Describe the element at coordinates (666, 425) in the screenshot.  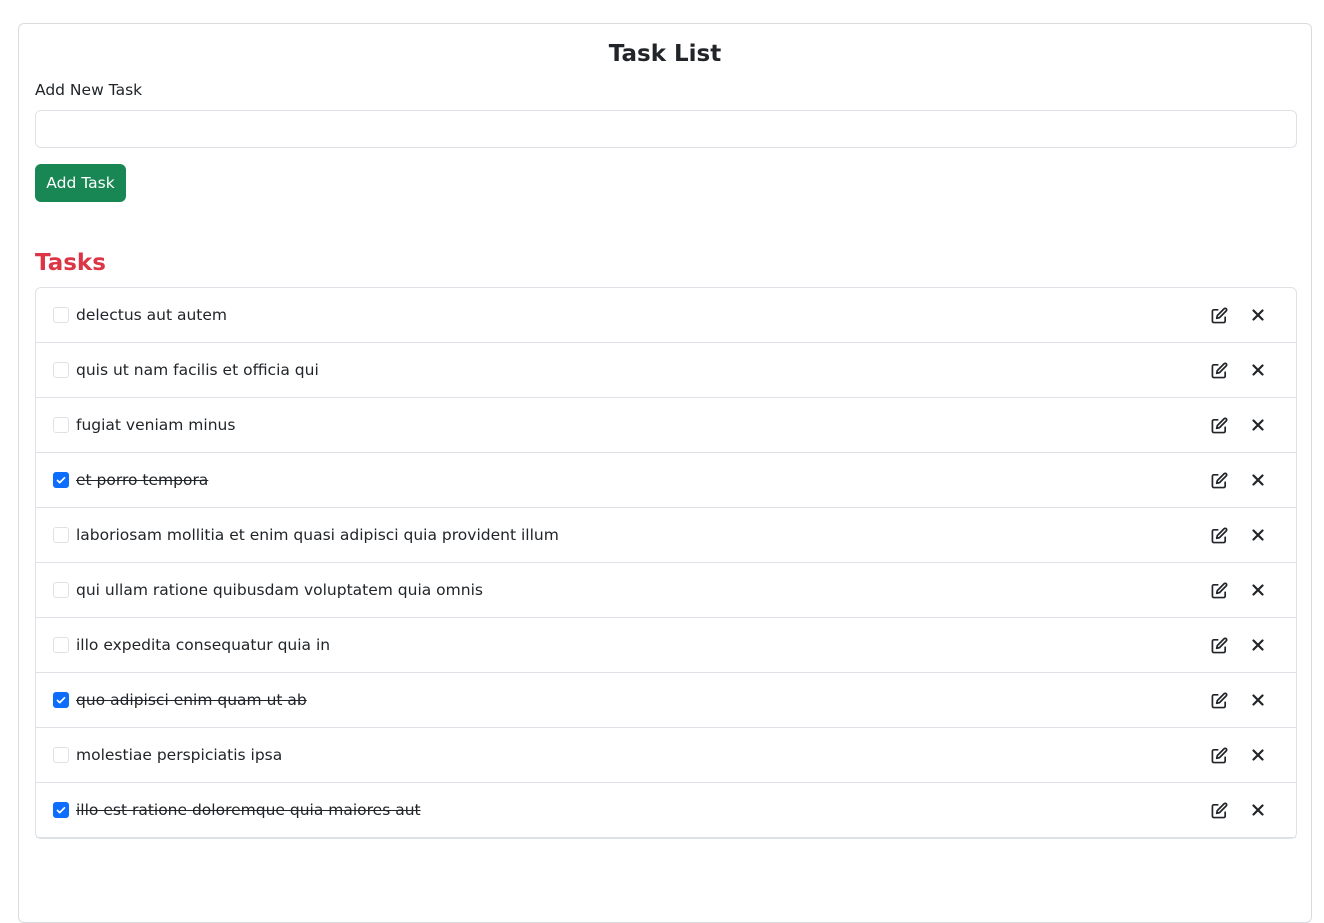
I see `task-item: fugiat veniam minus` at that location.